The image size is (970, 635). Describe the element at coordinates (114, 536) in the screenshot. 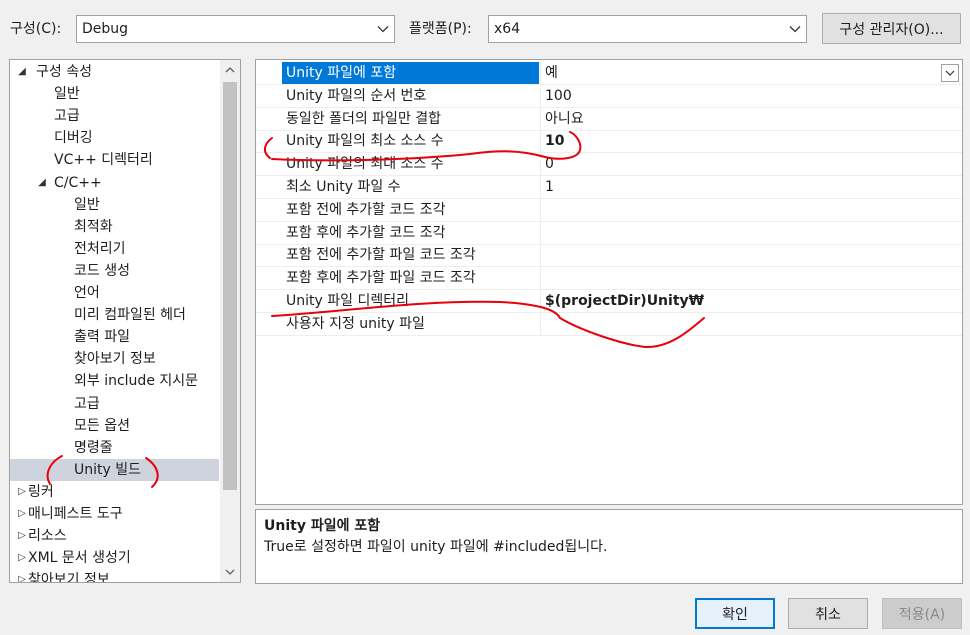

I see `tree-item: ▷ 리소스` at that location.